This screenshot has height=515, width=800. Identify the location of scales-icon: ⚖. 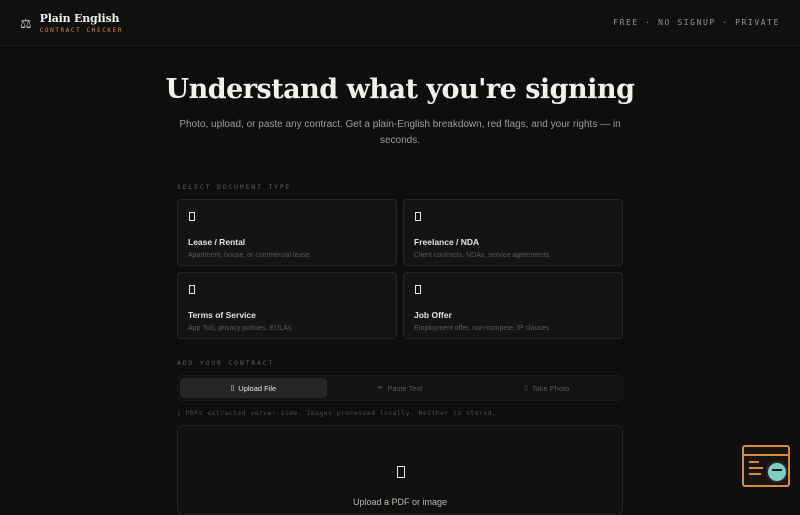
(26, 23).